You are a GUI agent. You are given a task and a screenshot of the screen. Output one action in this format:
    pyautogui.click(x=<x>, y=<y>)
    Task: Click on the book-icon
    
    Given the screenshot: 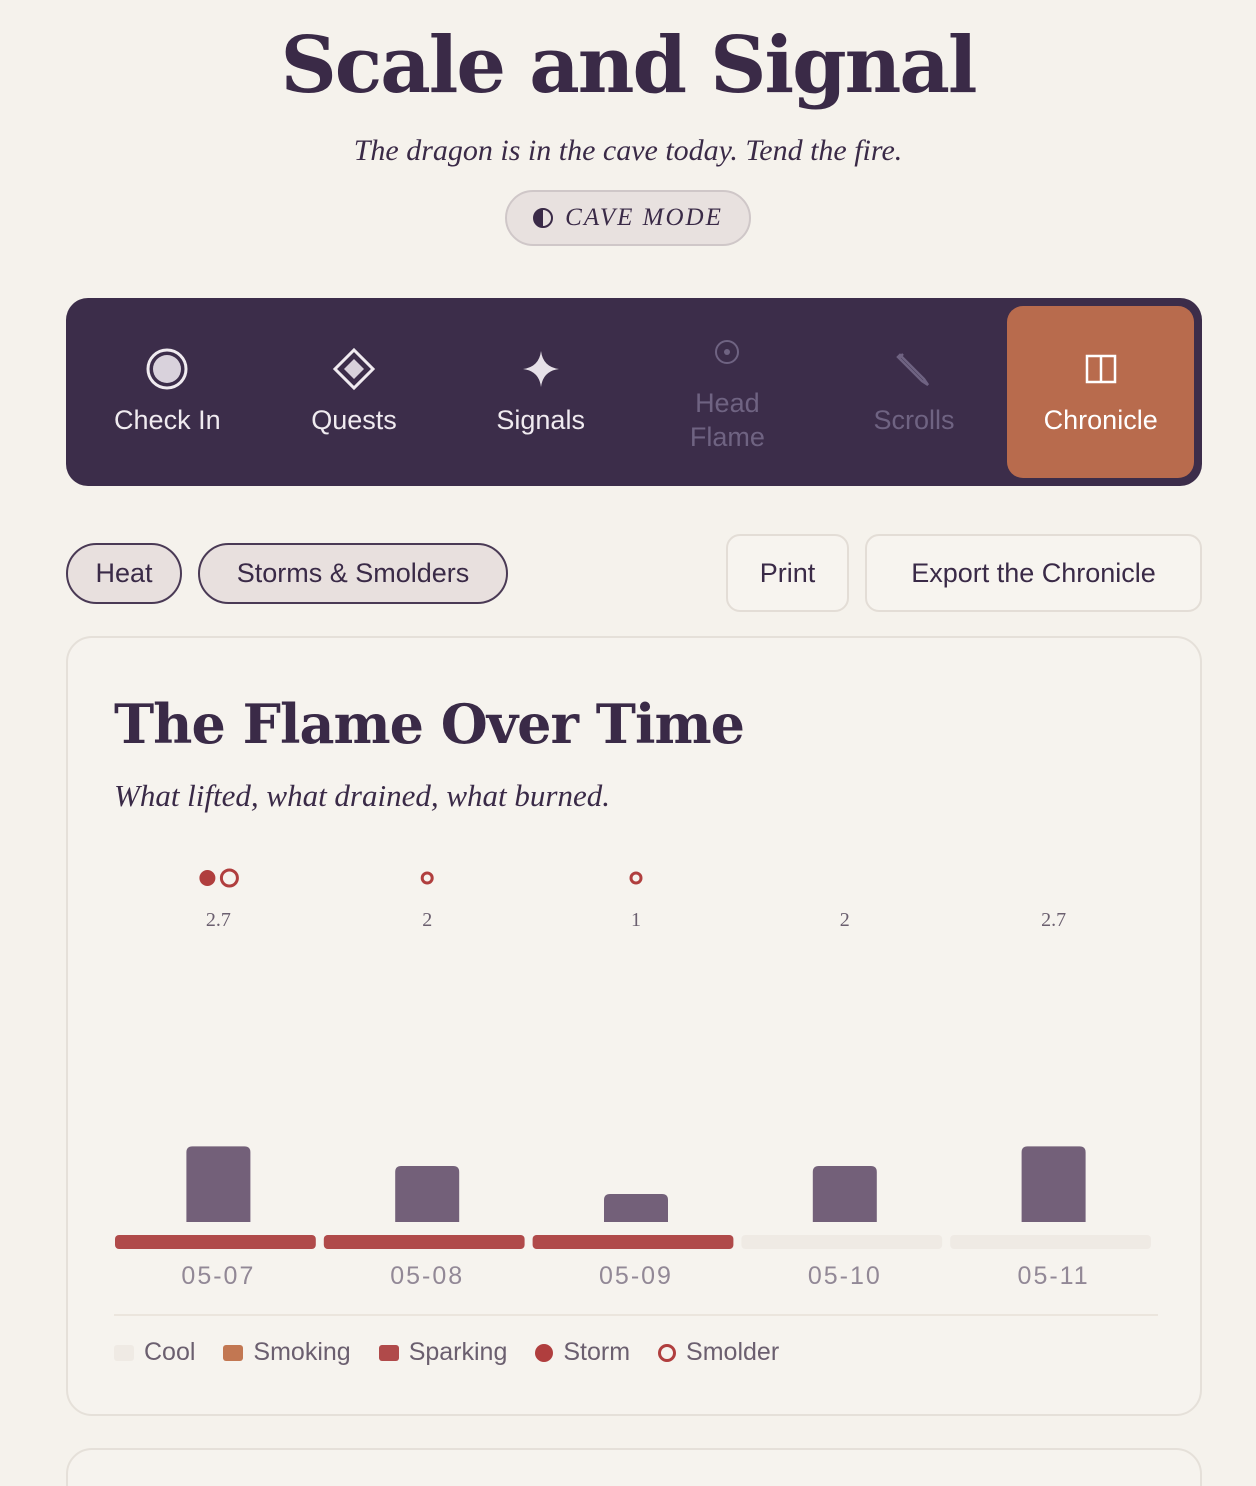 What is the action you would take?
    pyautogui.click(x=1101, y=369)
    